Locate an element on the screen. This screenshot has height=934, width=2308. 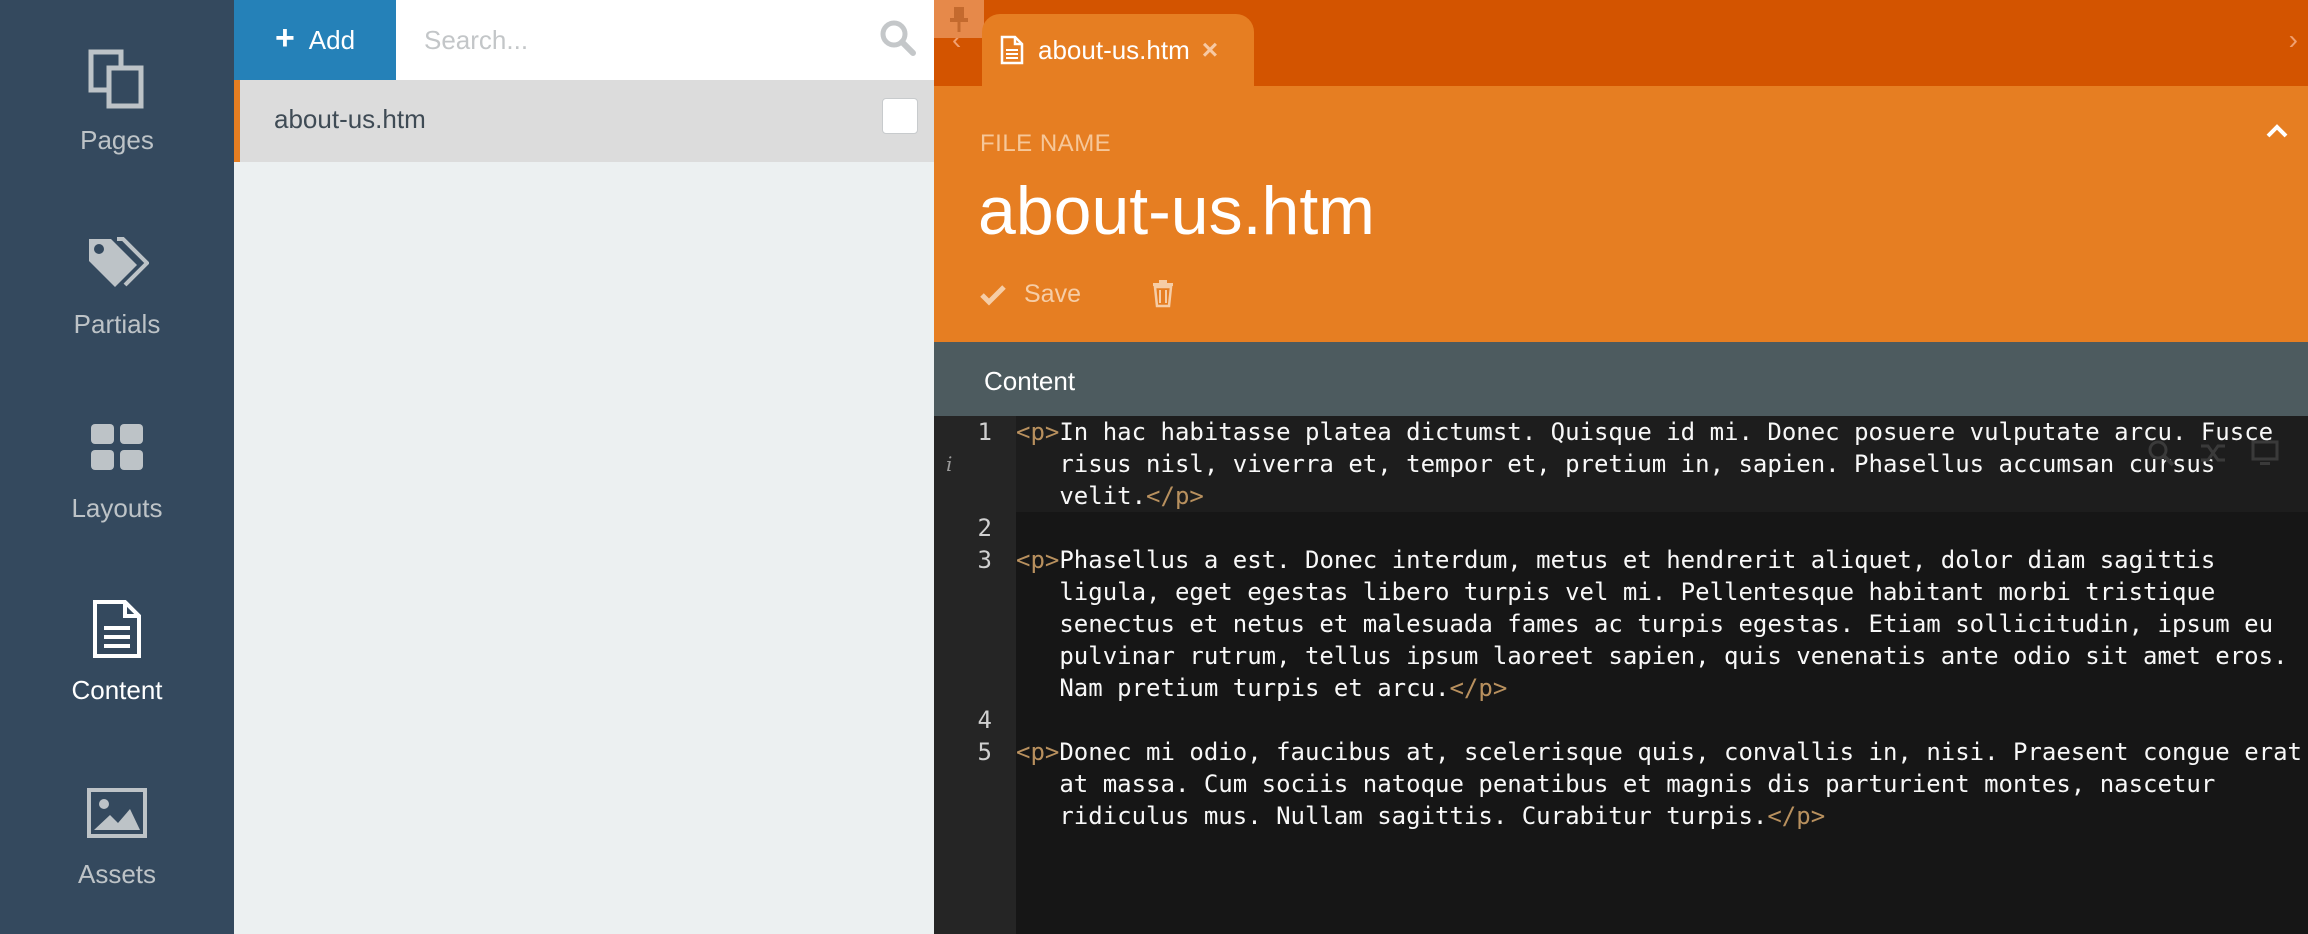
nav-item-content: Content is located at coordinates (117, 651).